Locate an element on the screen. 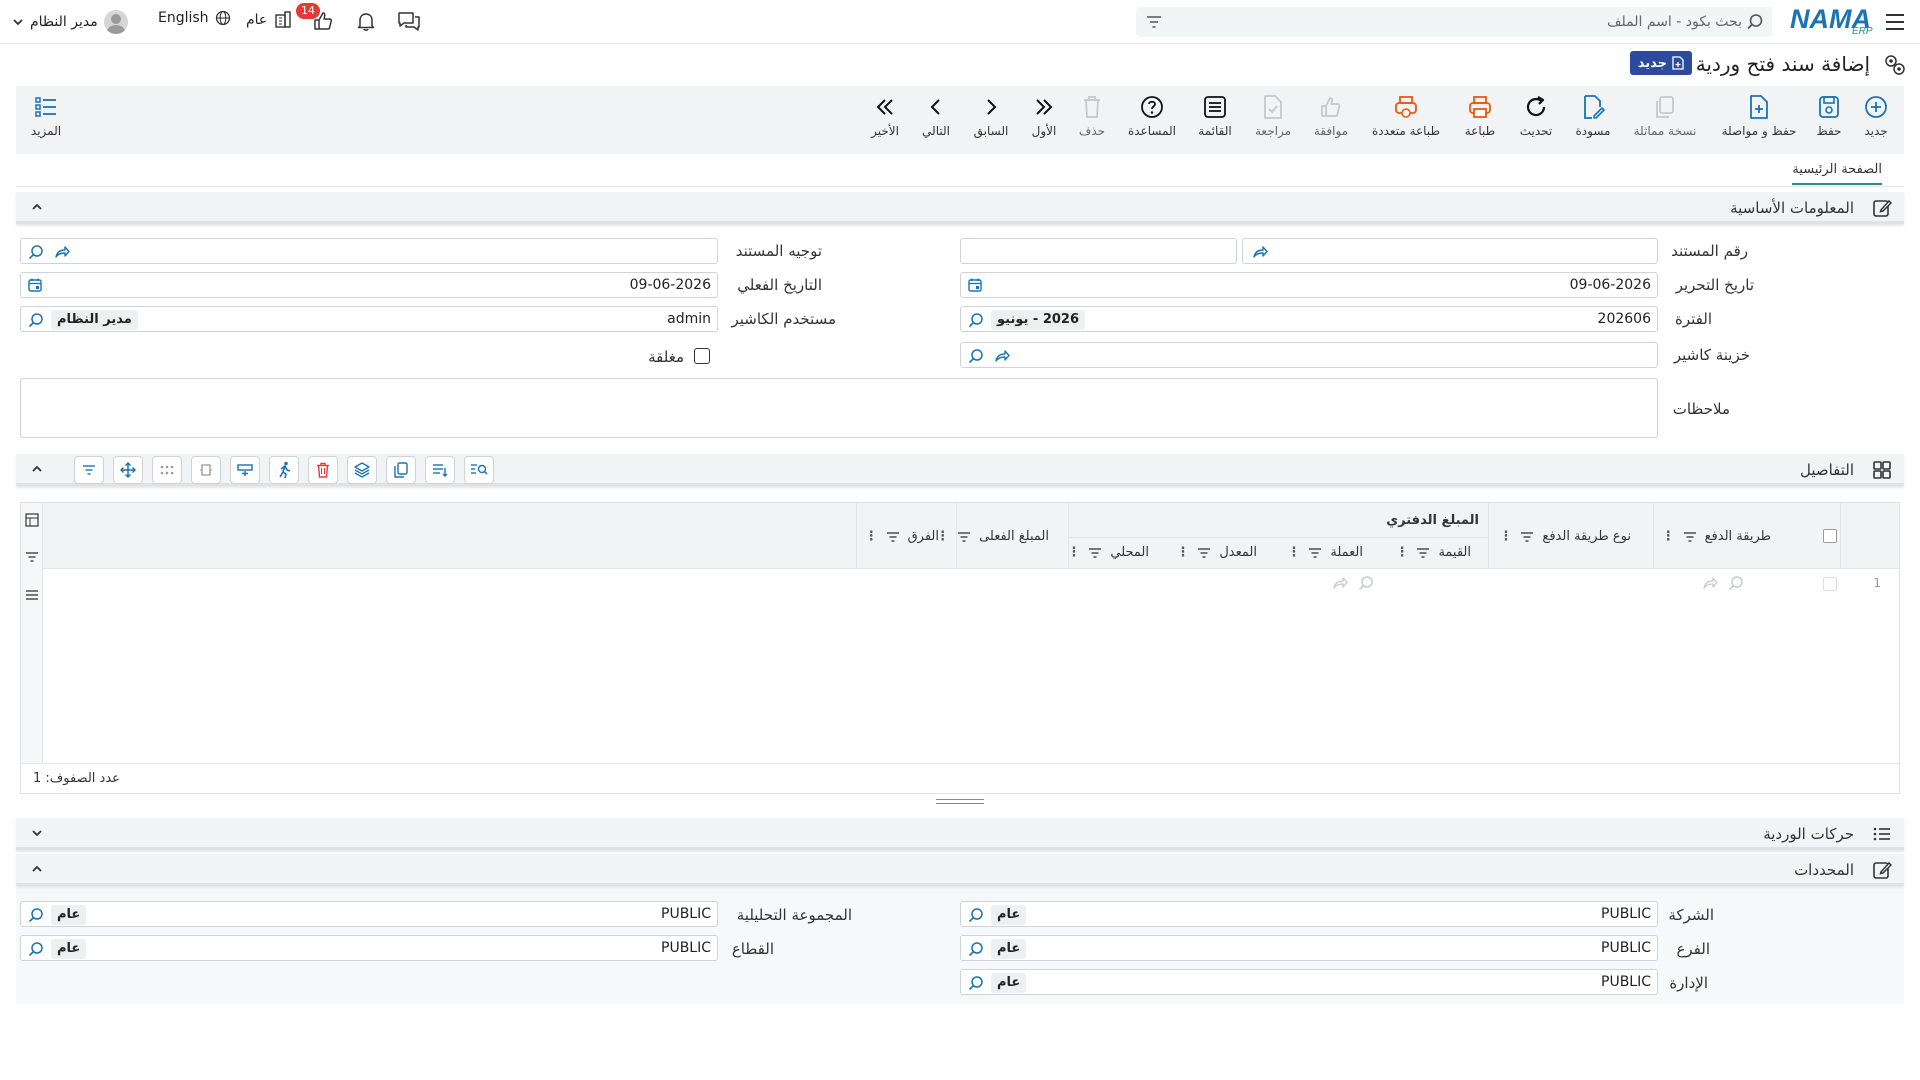 Image resolution: width=1920 pixels, height=1080 pixels. notifications-button is located at coordinates (366, 21).